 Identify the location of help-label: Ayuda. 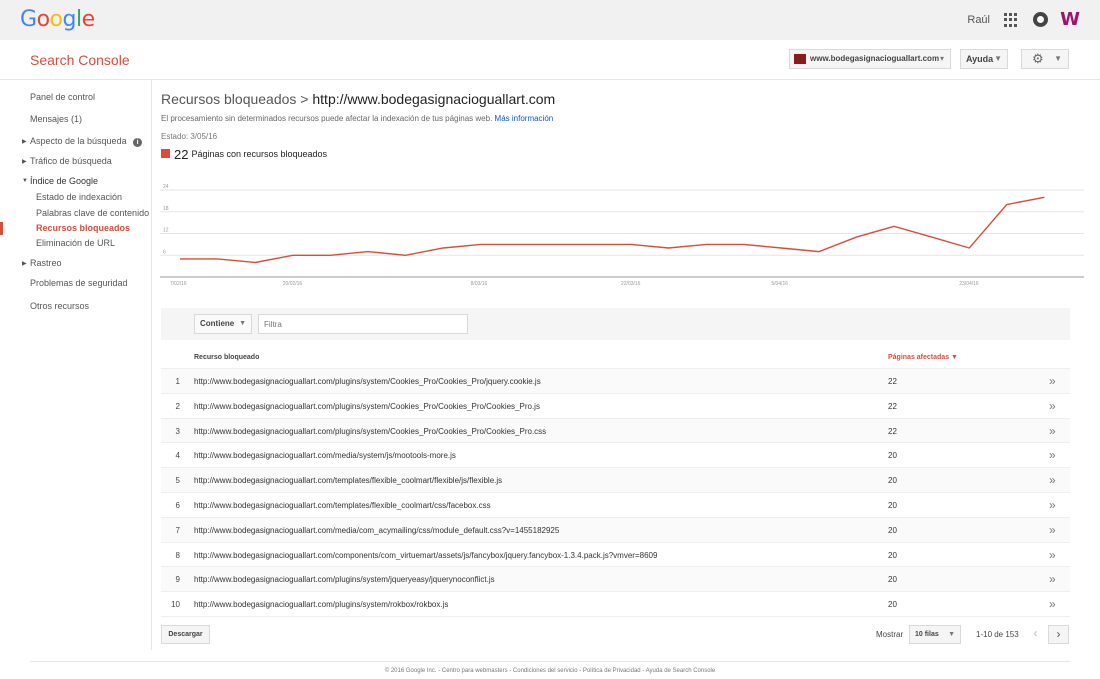
(980, 59).